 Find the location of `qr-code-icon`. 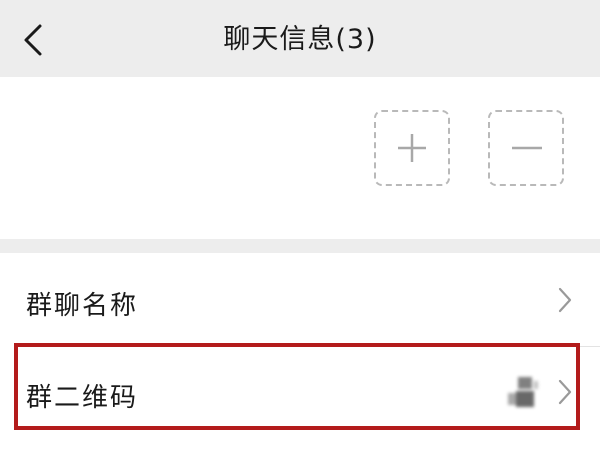

qr-code-icon is located at coordinates (523, 392).